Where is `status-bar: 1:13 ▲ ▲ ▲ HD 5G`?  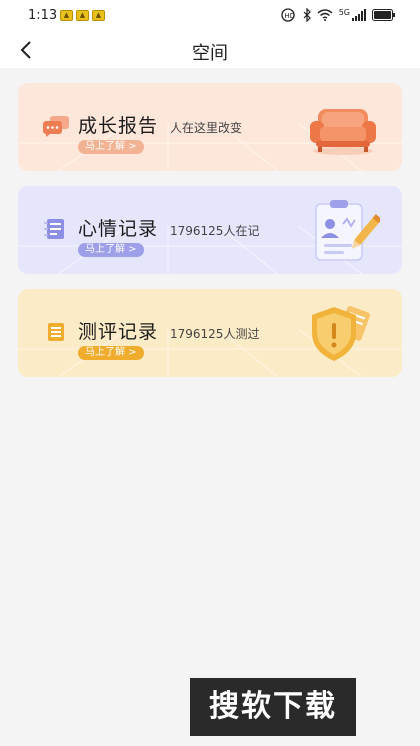 status-bar: 1:13 ▲ ▲ ▲ HD 5G is located at coordinates (210, 16).